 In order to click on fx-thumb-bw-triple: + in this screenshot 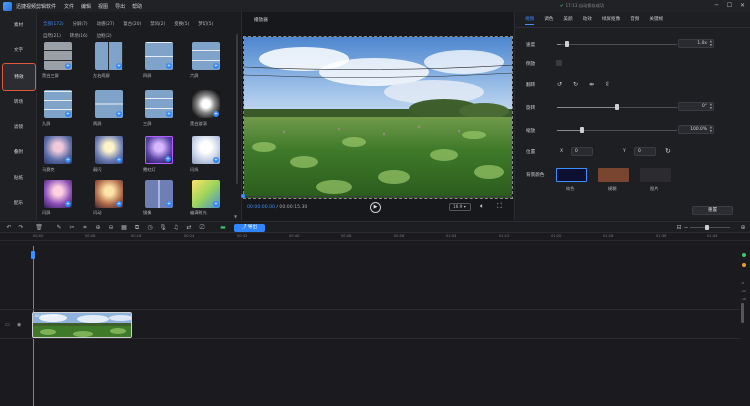, I will do `click(58, 56)`.